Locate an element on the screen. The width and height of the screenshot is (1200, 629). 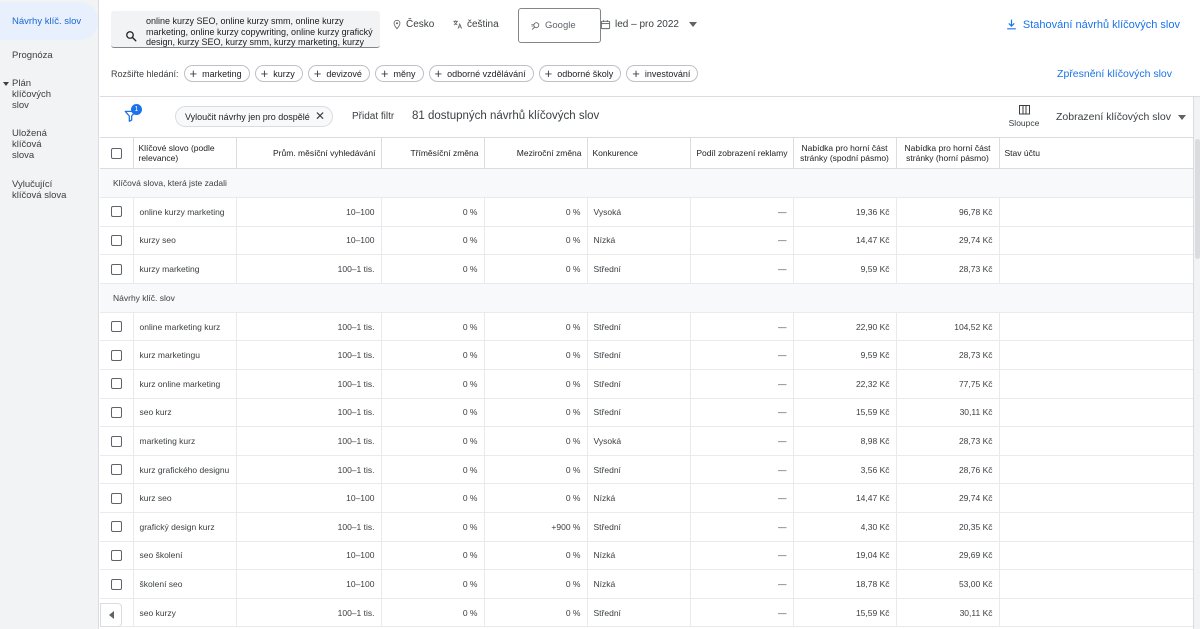
keyword-view-selector: Zobrazení klíčových slov is located at coordinates (1121, 117).